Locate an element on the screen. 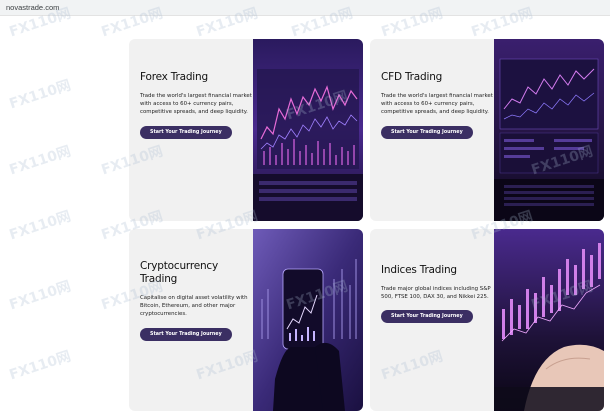 This screenshot has height=417, width=610. card-title: Indices Trading is located at coordinates (419, 270).